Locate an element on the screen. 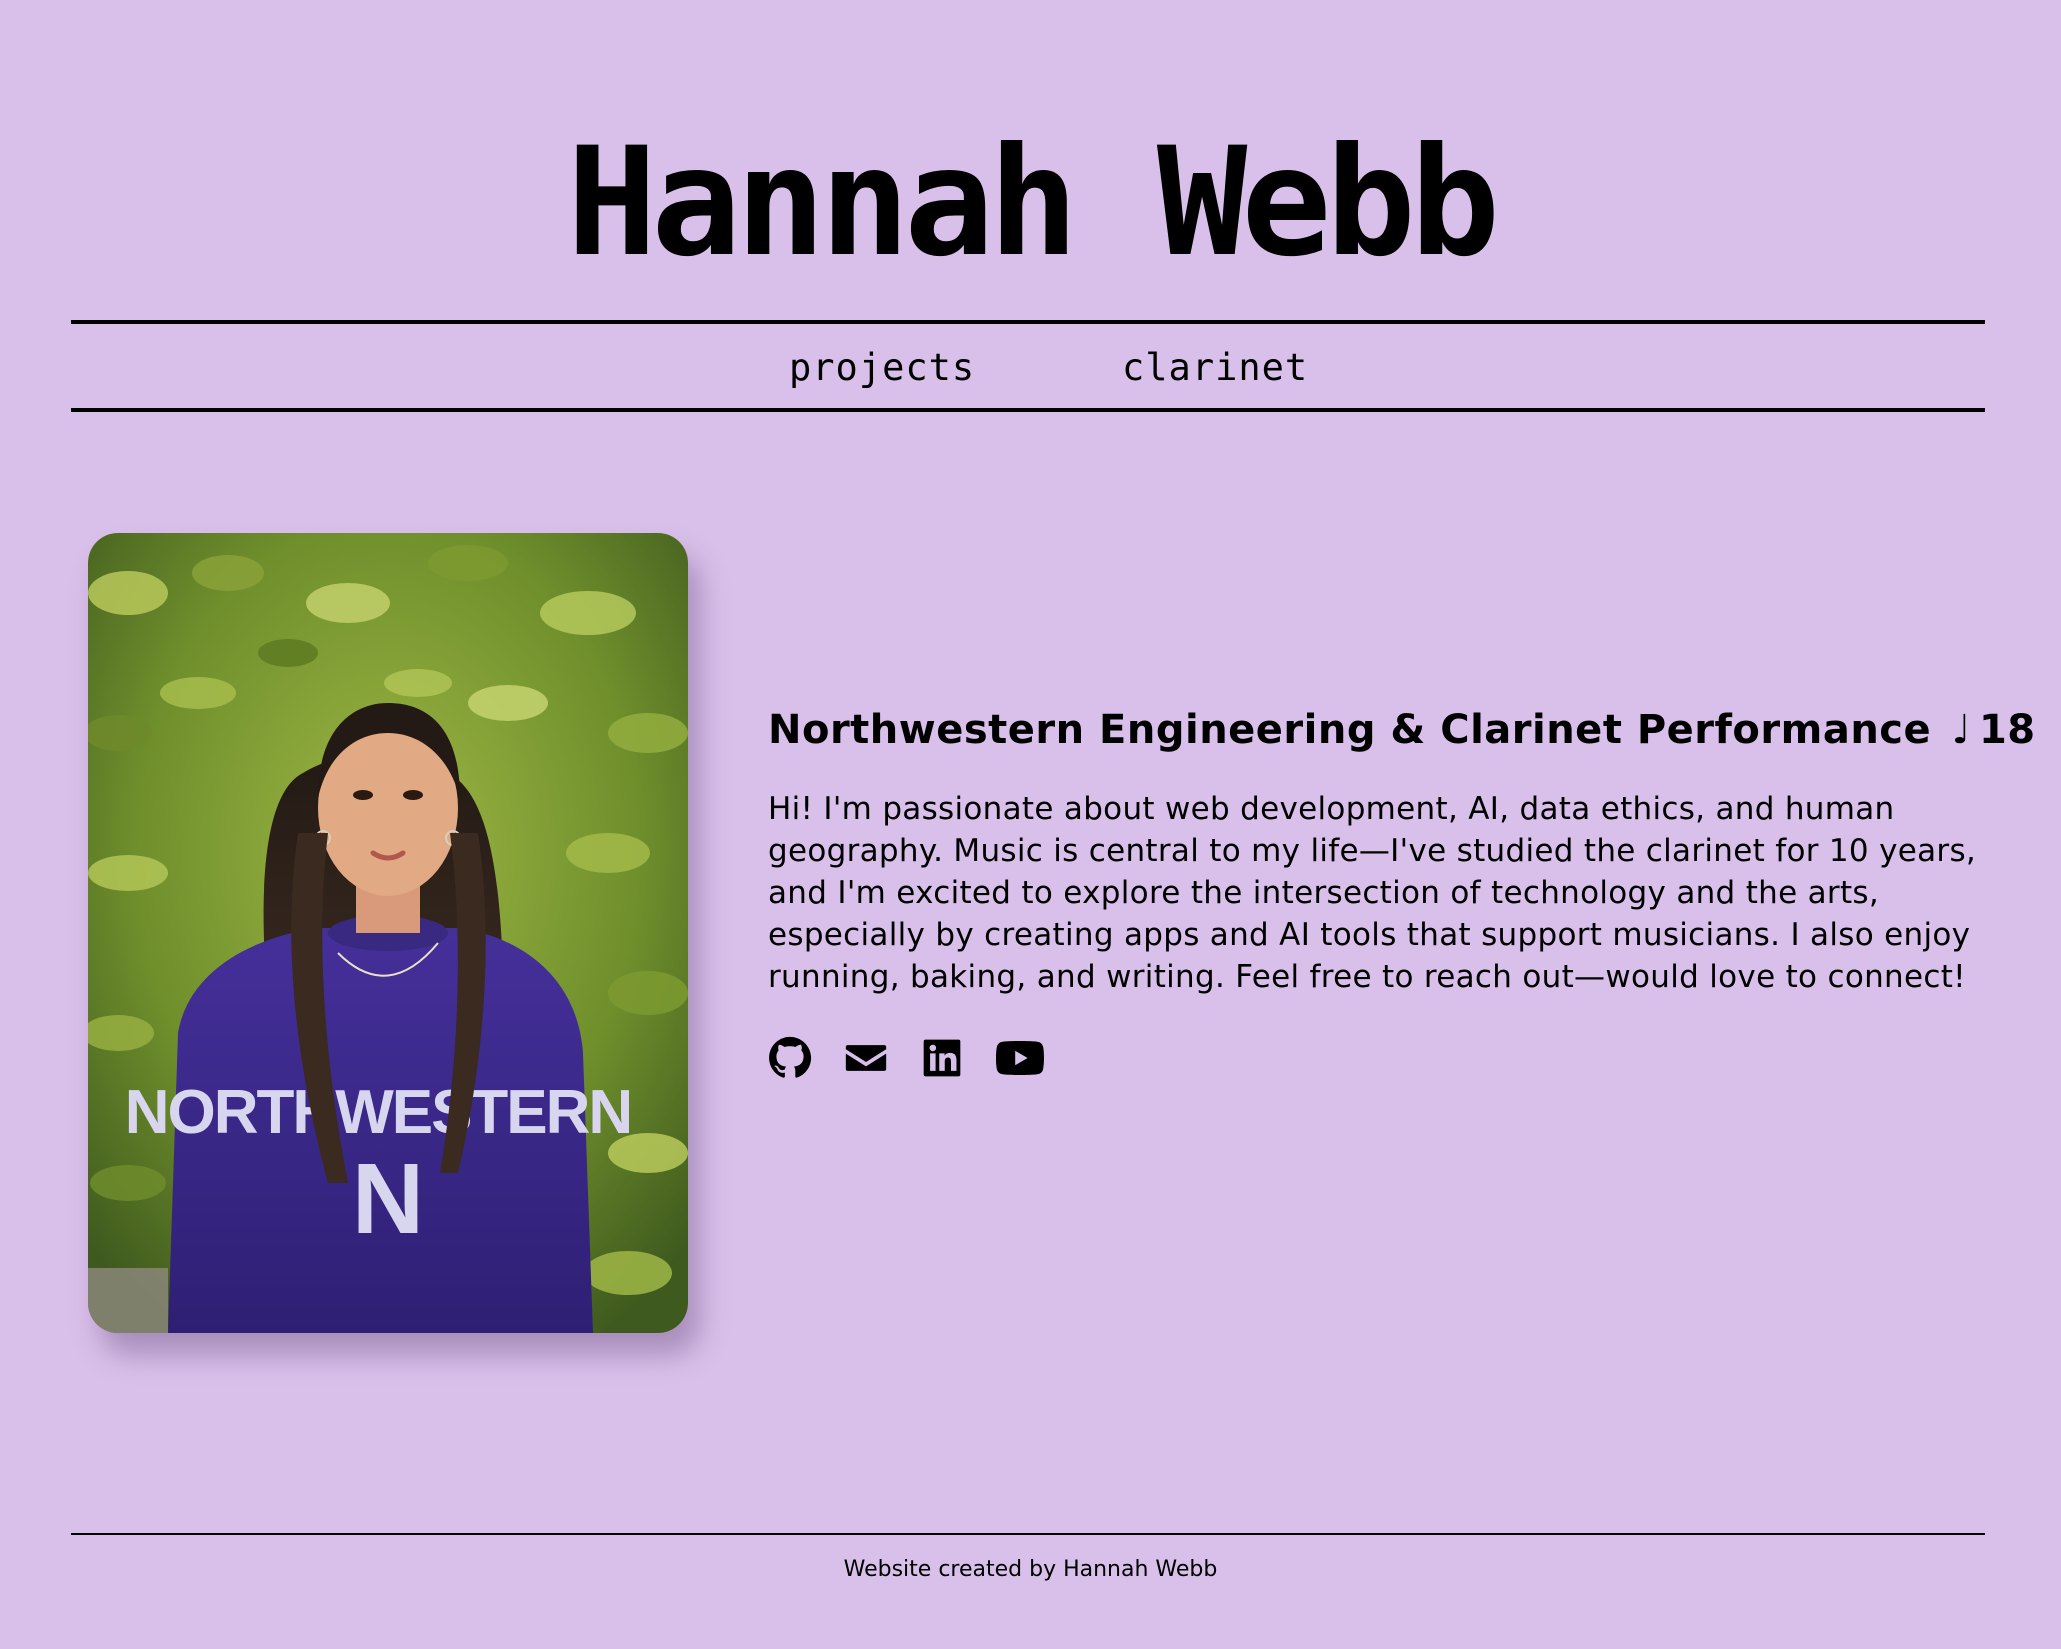  svg-text: NORTHWESTERN is located at coordinates (378, 1112).